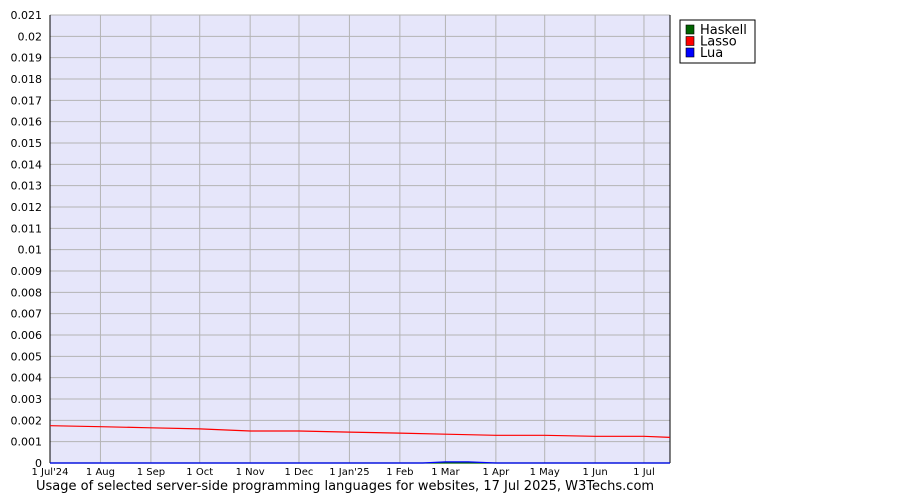 Image resolution: width=900 pixels, height=500 pixels. Describe the element at coordinates (30, 250) in the screenshot. I see `y-tick-label: 0.01` at that location.